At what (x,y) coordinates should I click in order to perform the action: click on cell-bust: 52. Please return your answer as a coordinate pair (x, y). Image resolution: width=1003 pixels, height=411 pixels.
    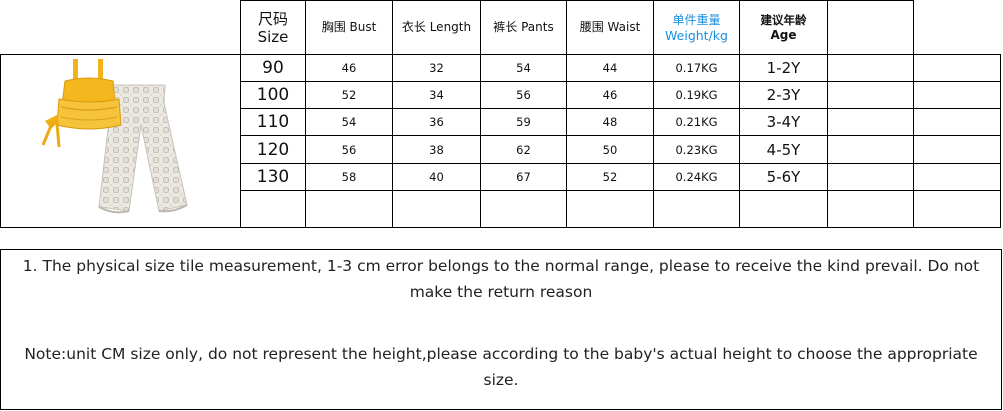
    Looking at the image, I should click on (349, 95).